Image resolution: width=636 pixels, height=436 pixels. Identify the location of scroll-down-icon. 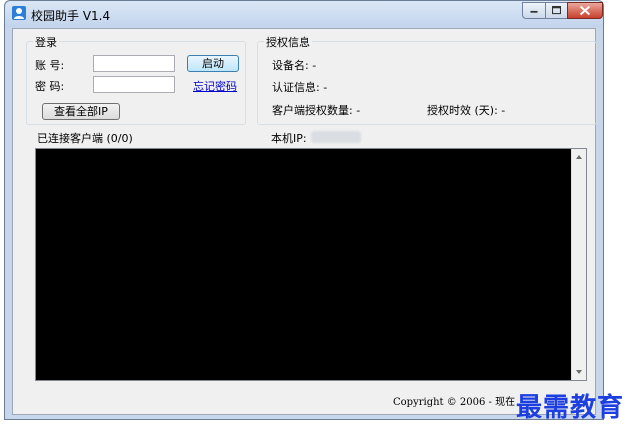
(579, 372).